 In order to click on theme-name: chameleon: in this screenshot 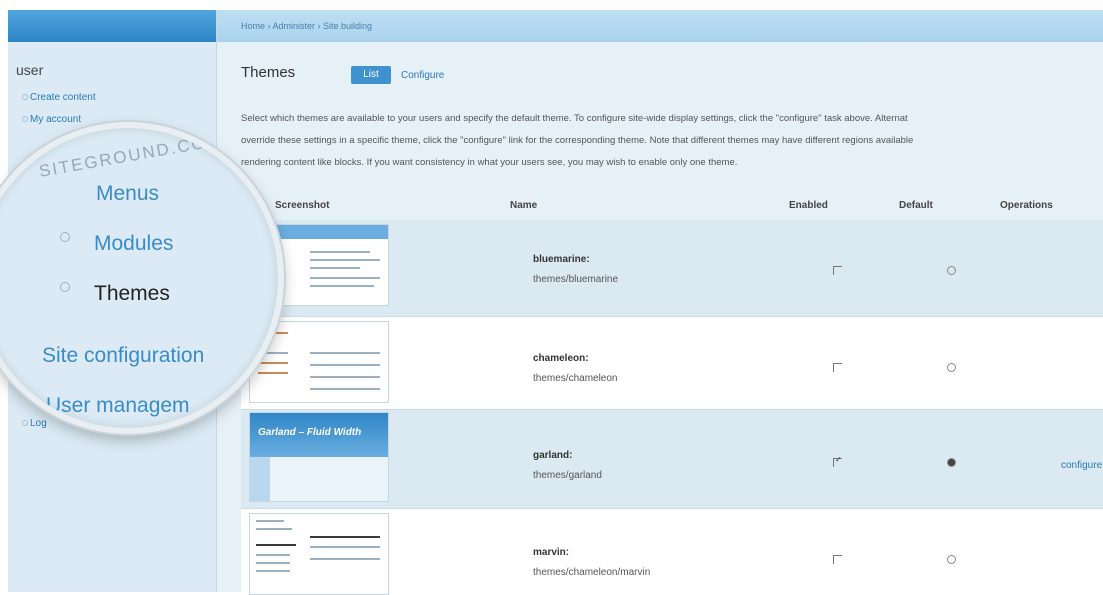, I will do `click(561, 358)`.